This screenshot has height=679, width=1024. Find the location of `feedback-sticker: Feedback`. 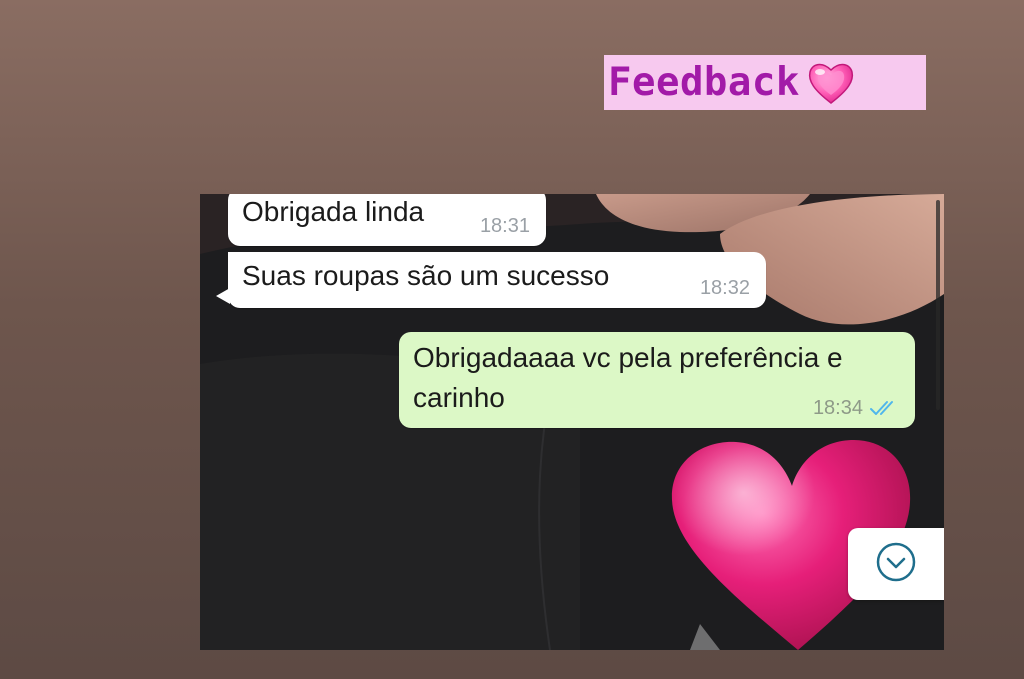

feedback-sticker: Feedback is located at coordinates (765, 82).